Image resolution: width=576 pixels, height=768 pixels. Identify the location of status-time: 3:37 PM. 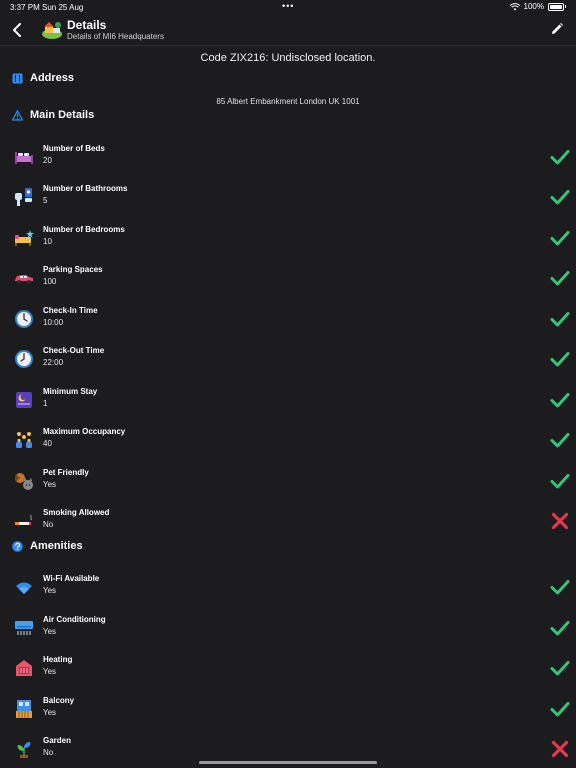
(25, 7).